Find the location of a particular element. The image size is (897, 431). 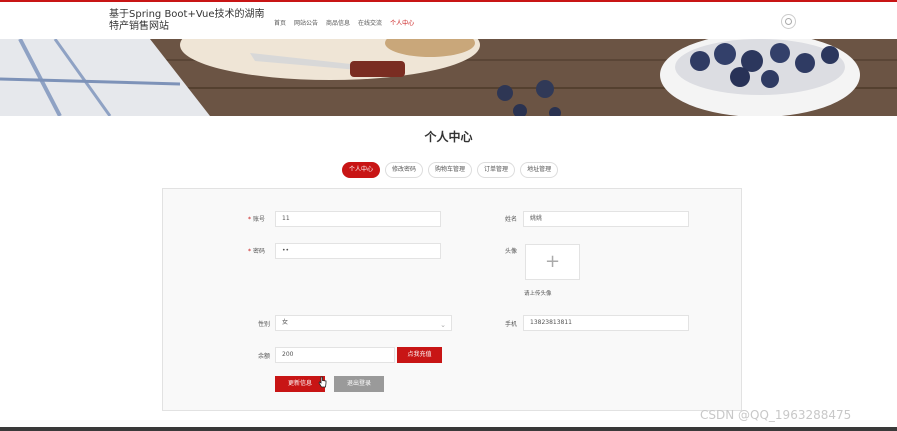

avatar-upload-button: + is located at coordinates (552, 262).